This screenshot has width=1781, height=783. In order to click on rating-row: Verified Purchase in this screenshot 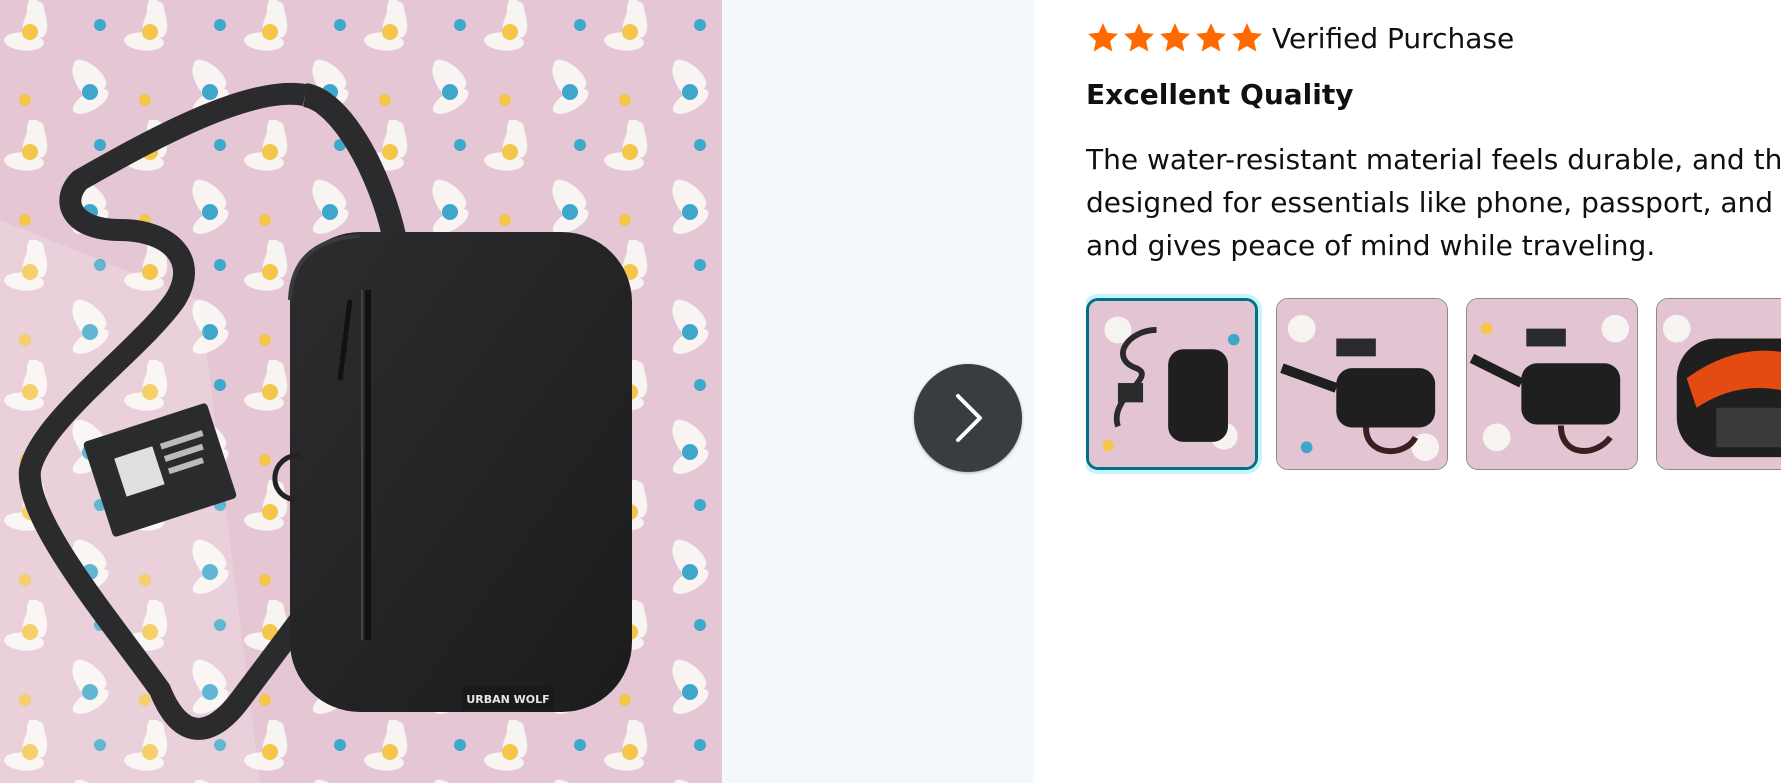, I will do `click(1300, 38)`.